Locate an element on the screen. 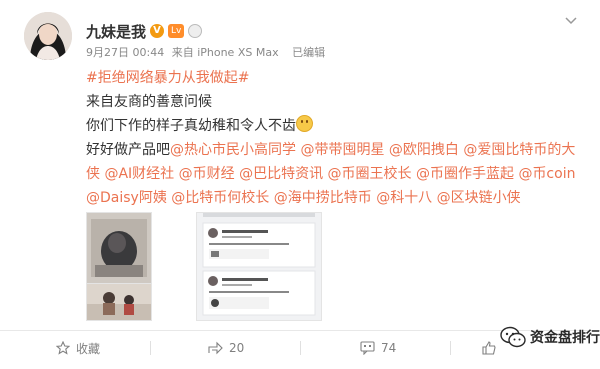  like-button is located at coordinates (489, 348).